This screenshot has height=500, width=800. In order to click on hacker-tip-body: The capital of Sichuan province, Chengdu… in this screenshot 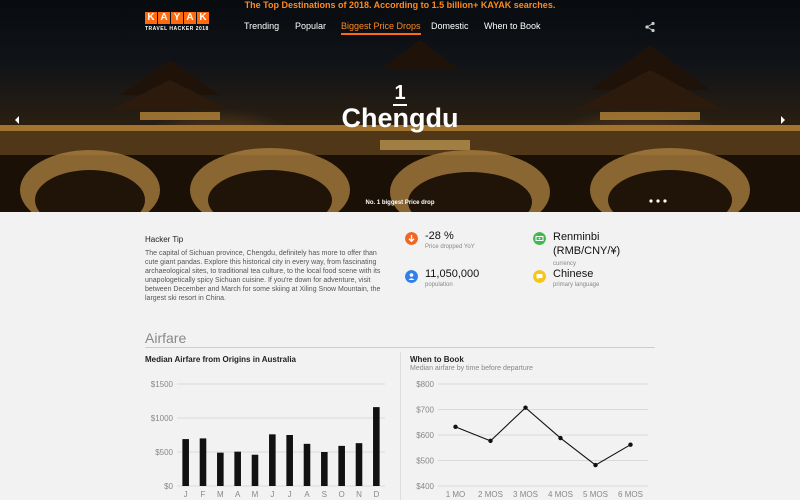, I will do `click(263, 276)`.